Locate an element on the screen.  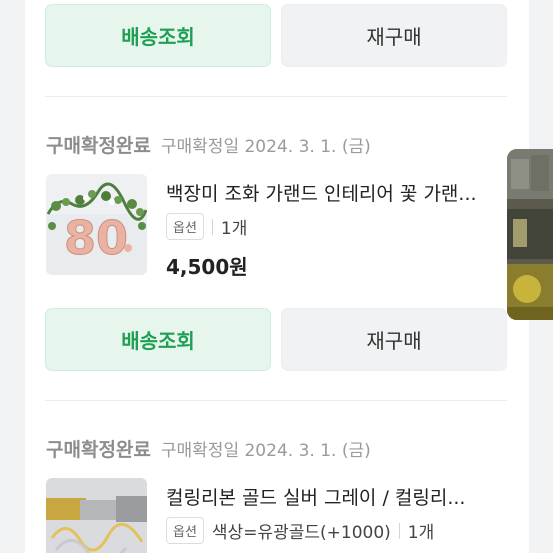
svg-text: 80 is located at coordinates (96, 238).